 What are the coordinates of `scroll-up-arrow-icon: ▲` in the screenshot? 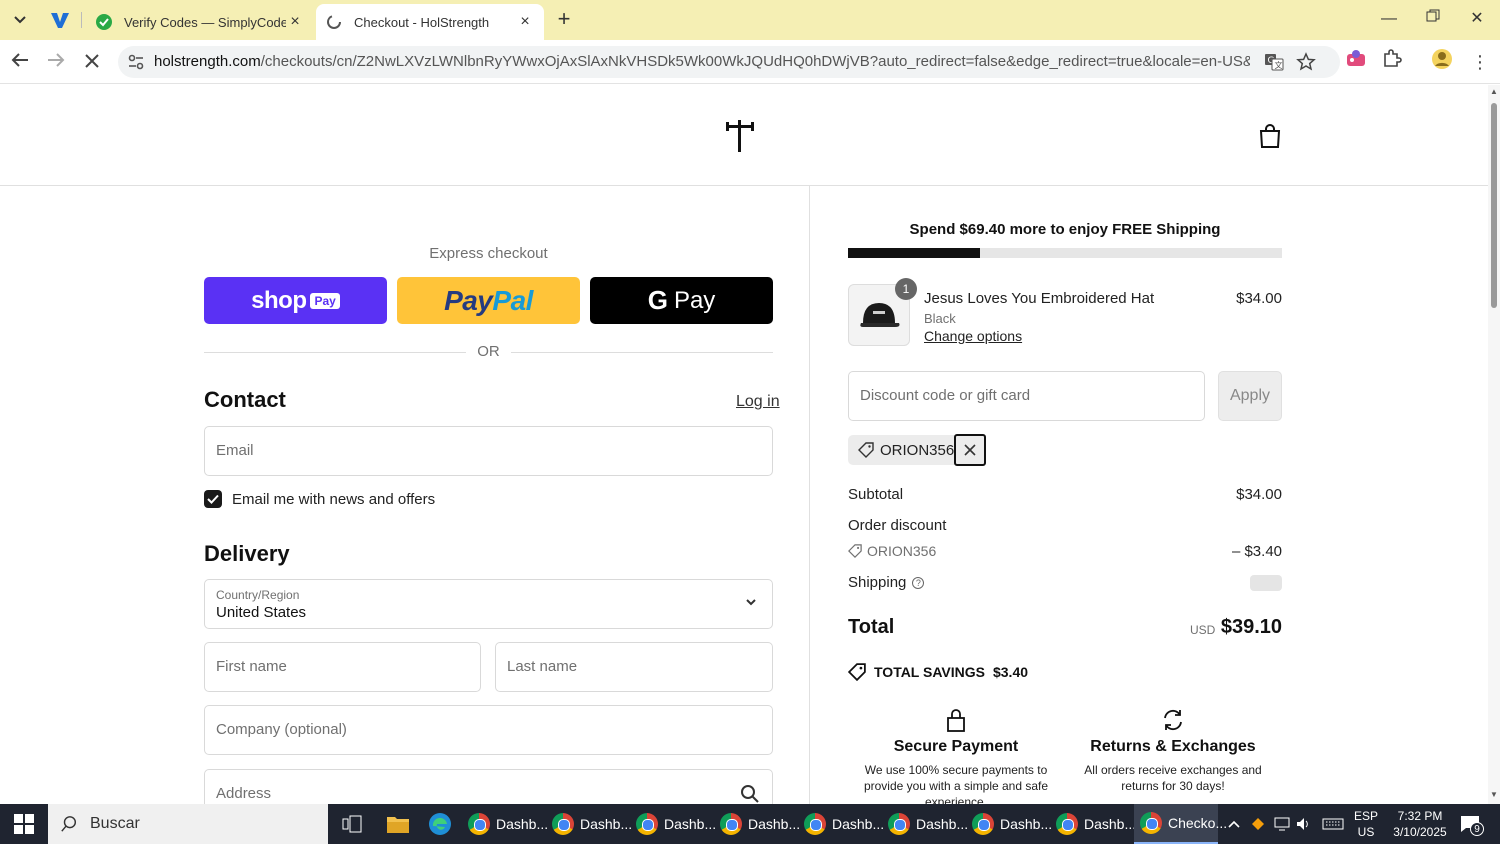 It's located at (1494, 91).